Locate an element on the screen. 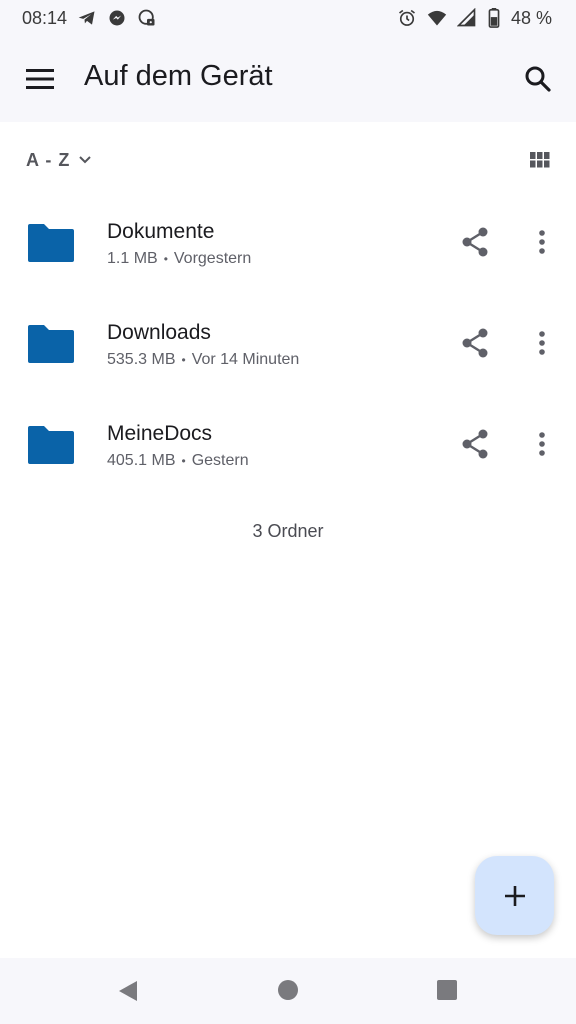  chevron-down-icon is located at coordinates (85, 160).